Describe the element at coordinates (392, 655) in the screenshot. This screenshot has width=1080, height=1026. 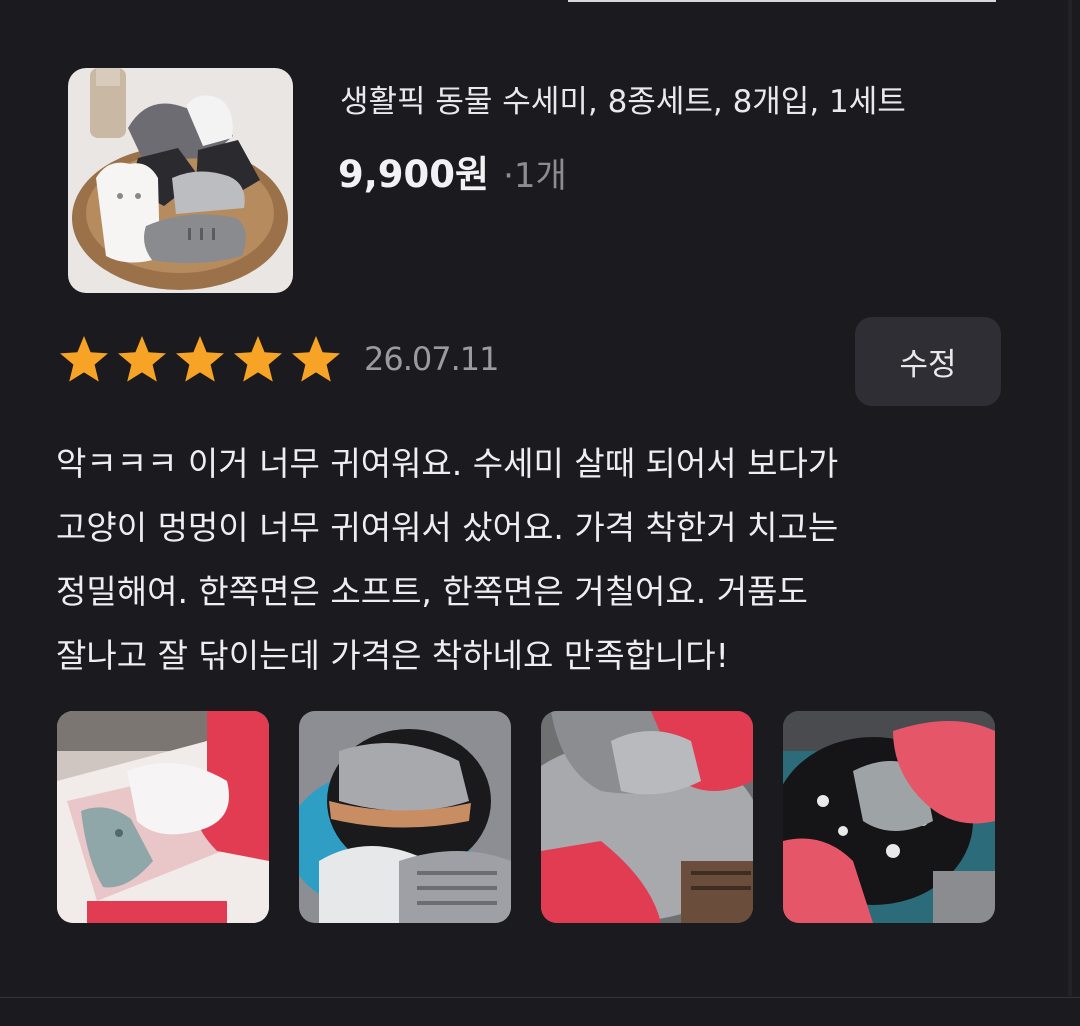
I see `review-text-line: 잘나고 잘 닦이는데 가격은 착하네요 만족합니다!` at that location.